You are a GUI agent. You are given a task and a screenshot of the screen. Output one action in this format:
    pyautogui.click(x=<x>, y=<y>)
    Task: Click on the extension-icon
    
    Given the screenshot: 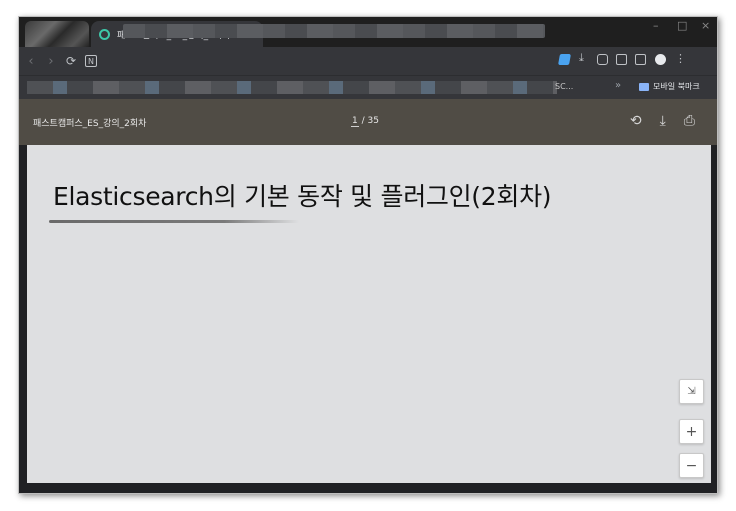 What is the action you would take?
    pyautogui.click(x=564, y=59)
    